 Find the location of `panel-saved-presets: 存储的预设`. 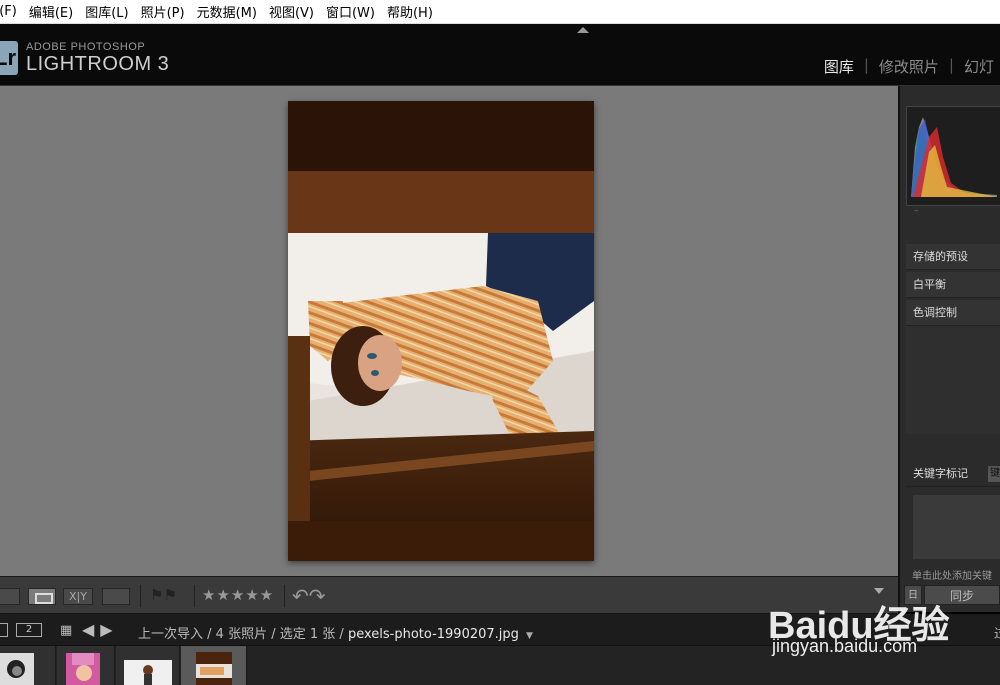

panel-saved-presets: 存储的预设 is located at coordinates (953, 257).